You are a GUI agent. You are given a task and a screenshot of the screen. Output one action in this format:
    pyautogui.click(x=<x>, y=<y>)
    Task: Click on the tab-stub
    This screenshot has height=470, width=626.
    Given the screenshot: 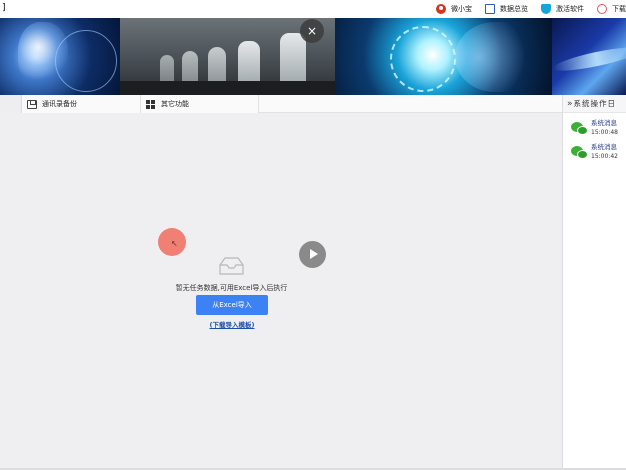 What is the action you would take?
    pyautogui.click(x=11, y=104)
    